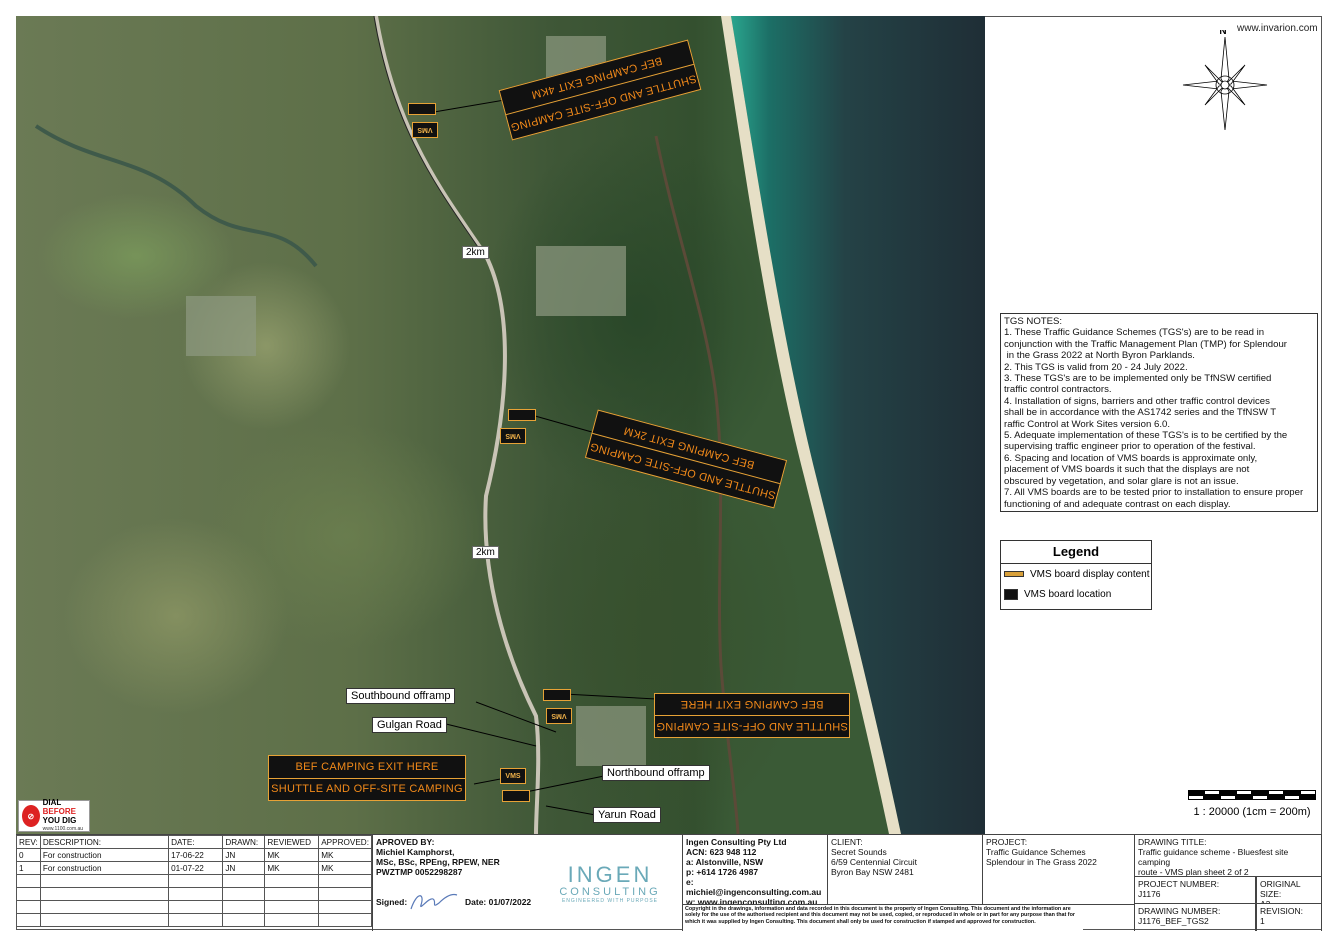  What do you see at coordinates (1252, 812) in the screenshot?
I see `scale-text: 1 : 20000 (1cm = 200m)` at bounding box center [1252, 812].